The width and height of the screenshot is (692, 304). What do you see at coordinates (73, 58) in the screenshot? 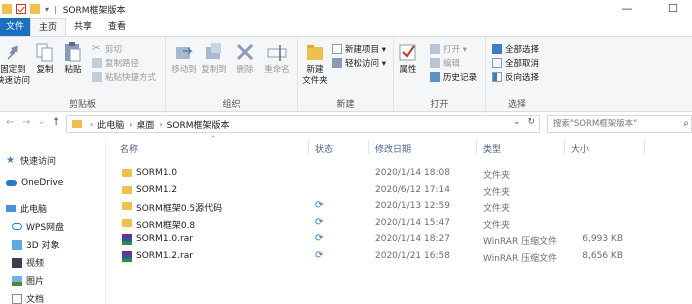
I see `paste-button: 粘贴` at bounding box center [73, 58].